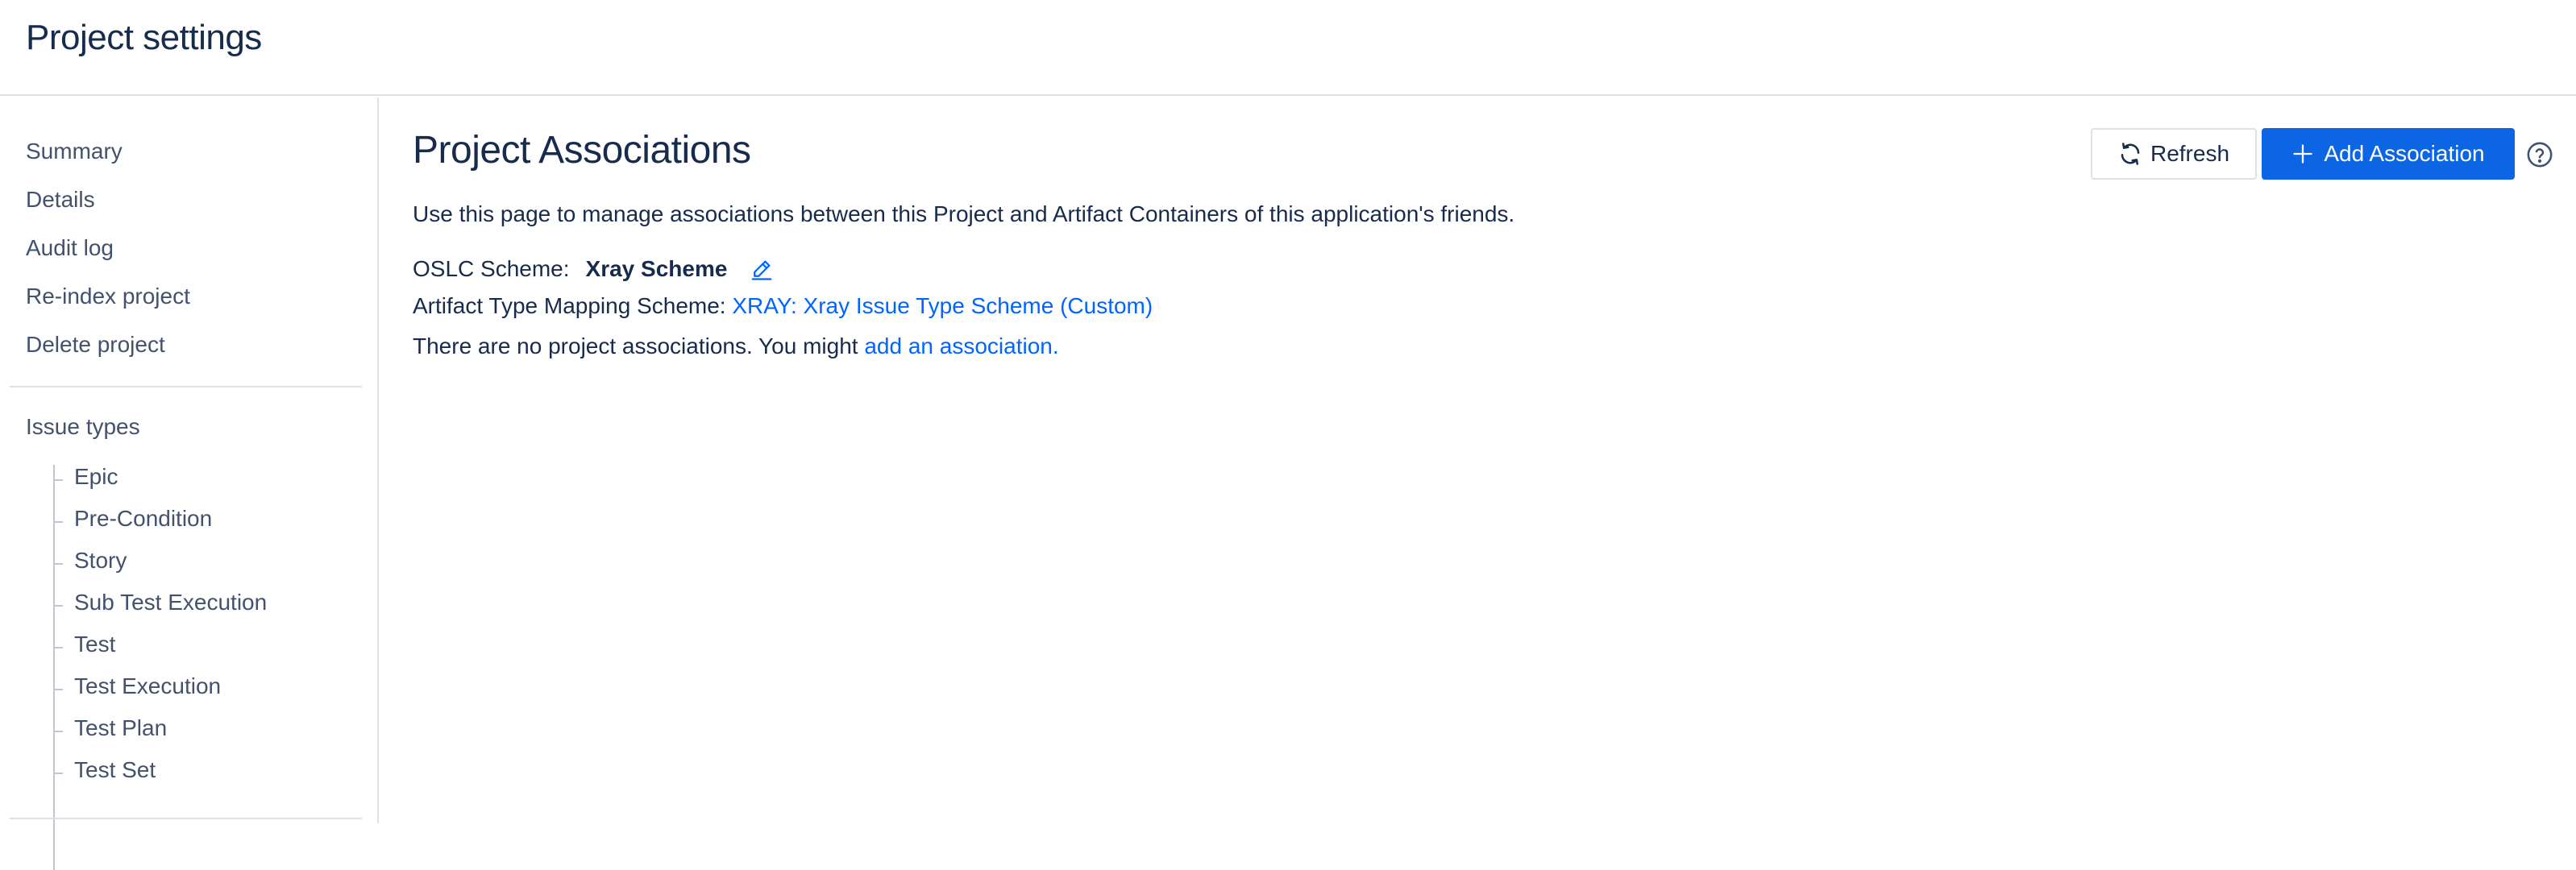 This screenshot has width=2576, height=870. I want to click on section-title: Project Associations, so click(582, 151).